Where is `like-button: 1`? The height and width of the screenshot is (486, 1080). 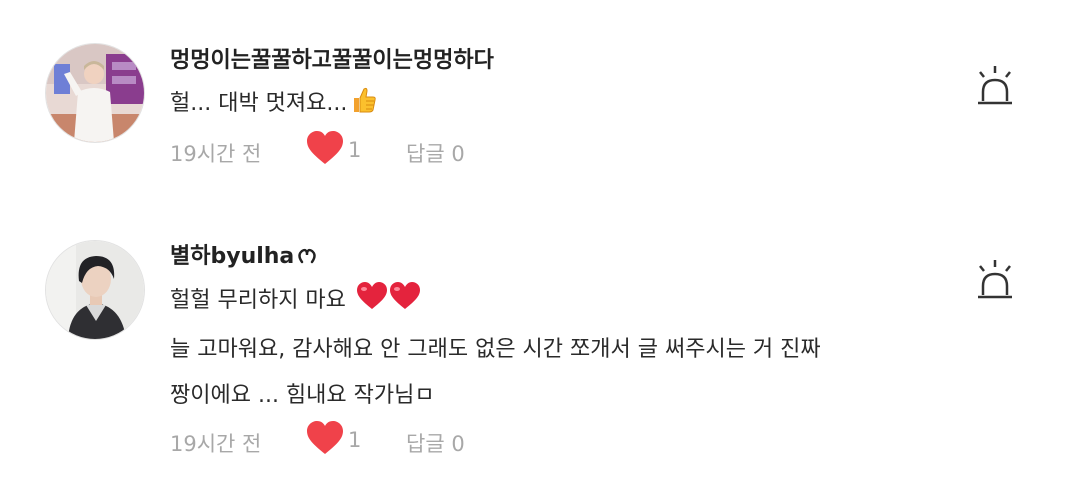 like-button: 1 is located at coordinates (336, 440).